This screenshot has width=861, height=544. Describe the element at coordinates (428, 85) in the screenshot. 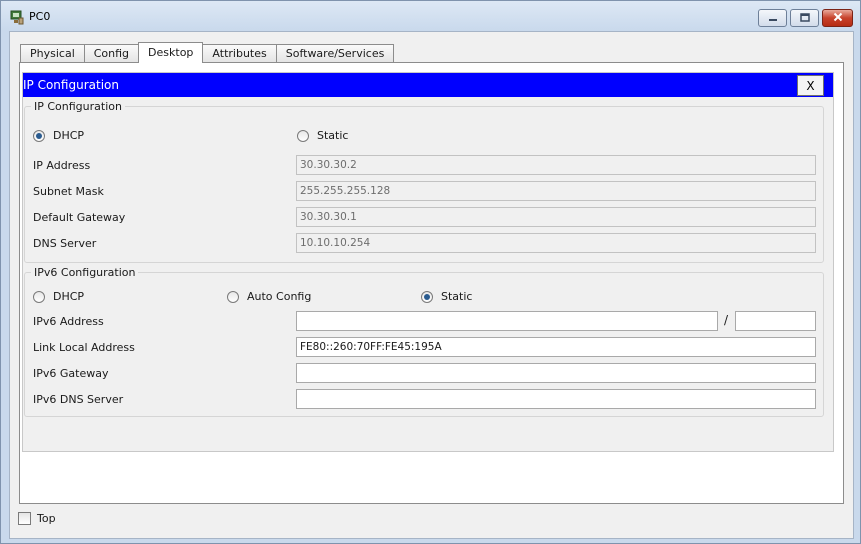

I see `app-title-bar: IP Configuration X` at that location.